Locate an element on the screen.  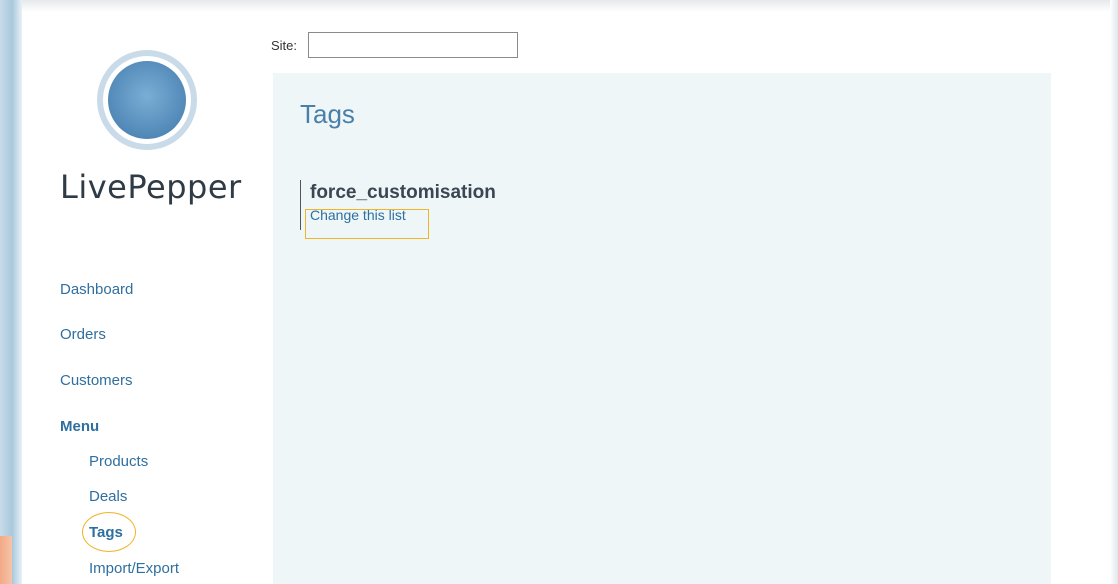
tag-name: force_customisation is located at coordinates (403, 192).